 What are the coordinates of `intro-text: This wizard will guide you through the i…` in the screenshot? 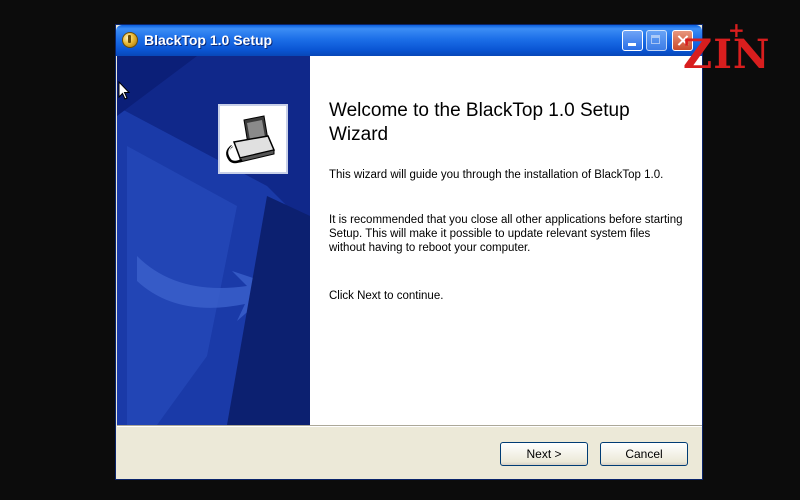 It's located at (496, 175).